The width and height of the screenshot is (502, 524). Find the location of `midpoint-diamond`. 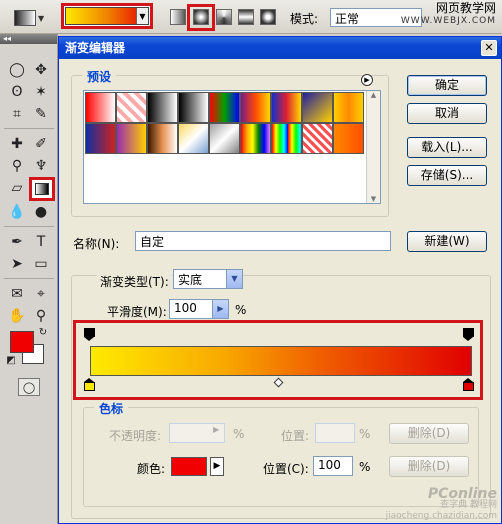

midpoint-diamond is located at coordinates (278, 382).